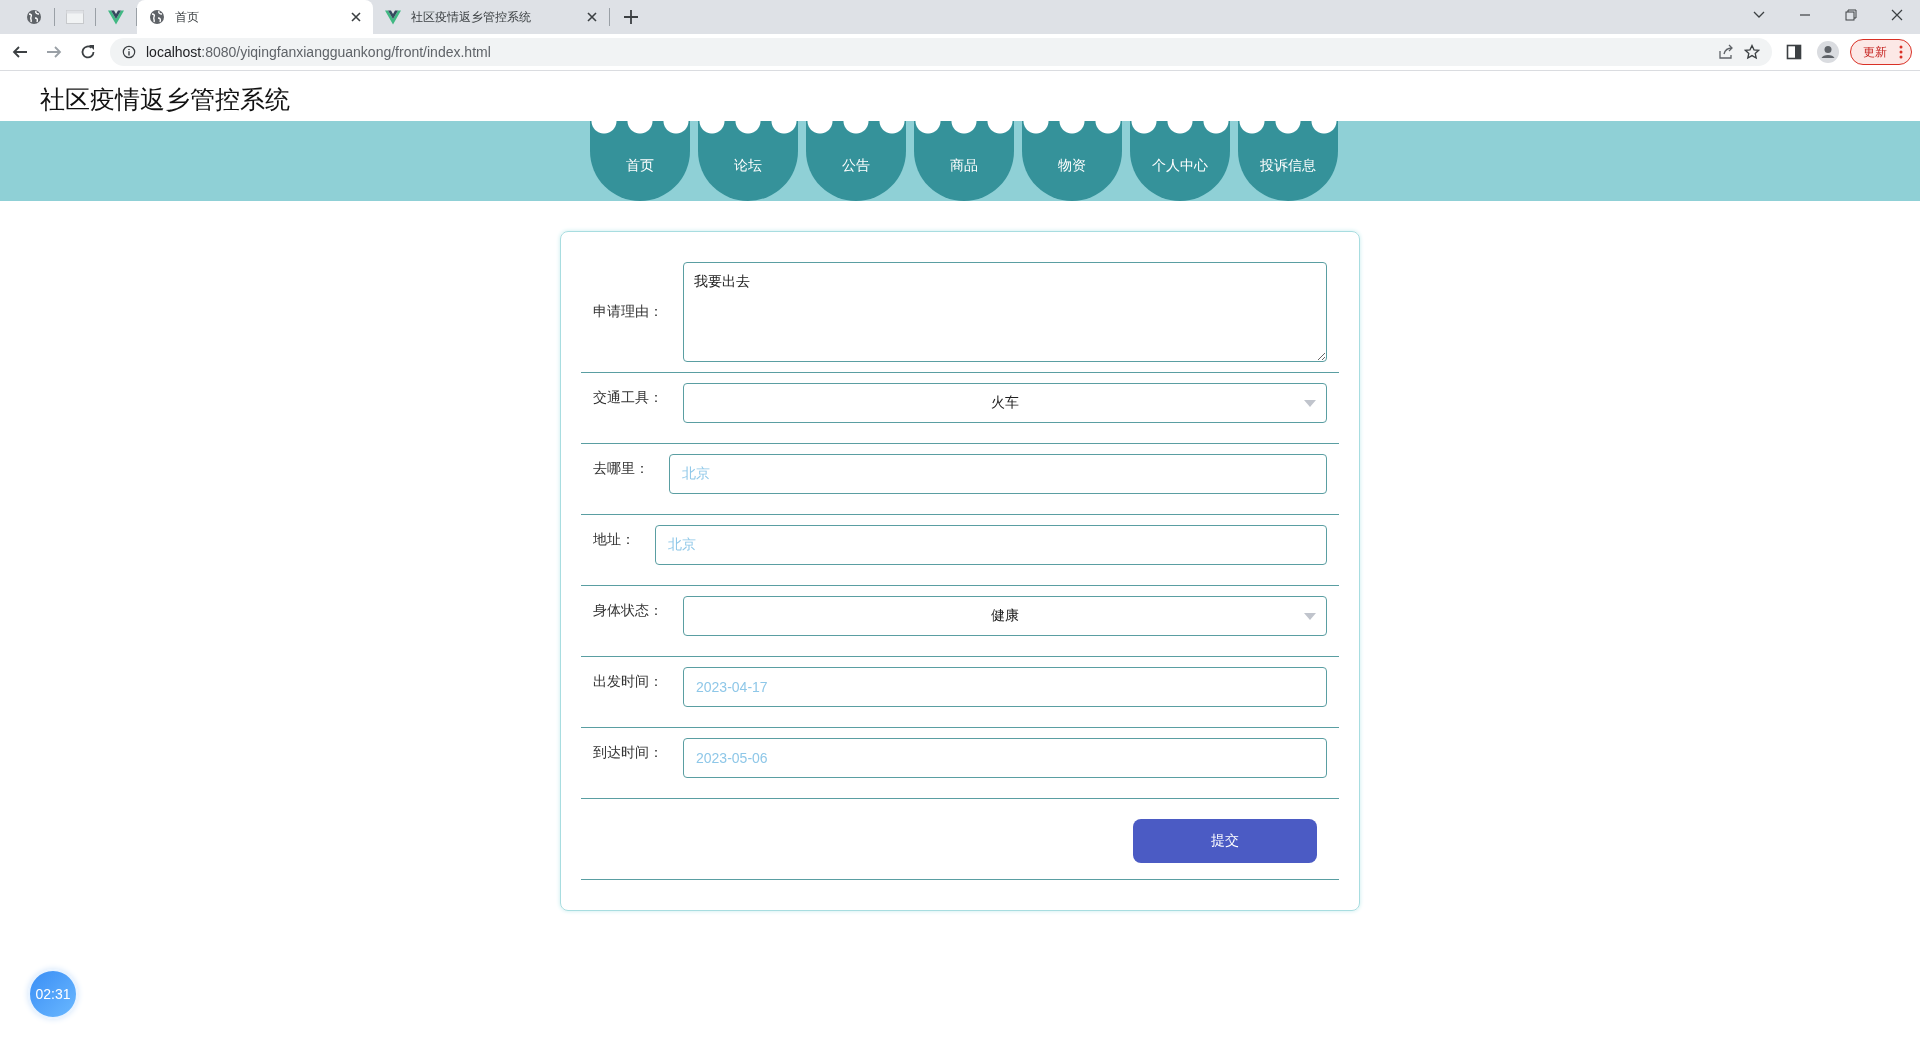 The width and height of the screenshot is (1920, 1042). Describe the element at coordinates (631, 17) in the screenshot. I see `new-tab-icon` at that location.